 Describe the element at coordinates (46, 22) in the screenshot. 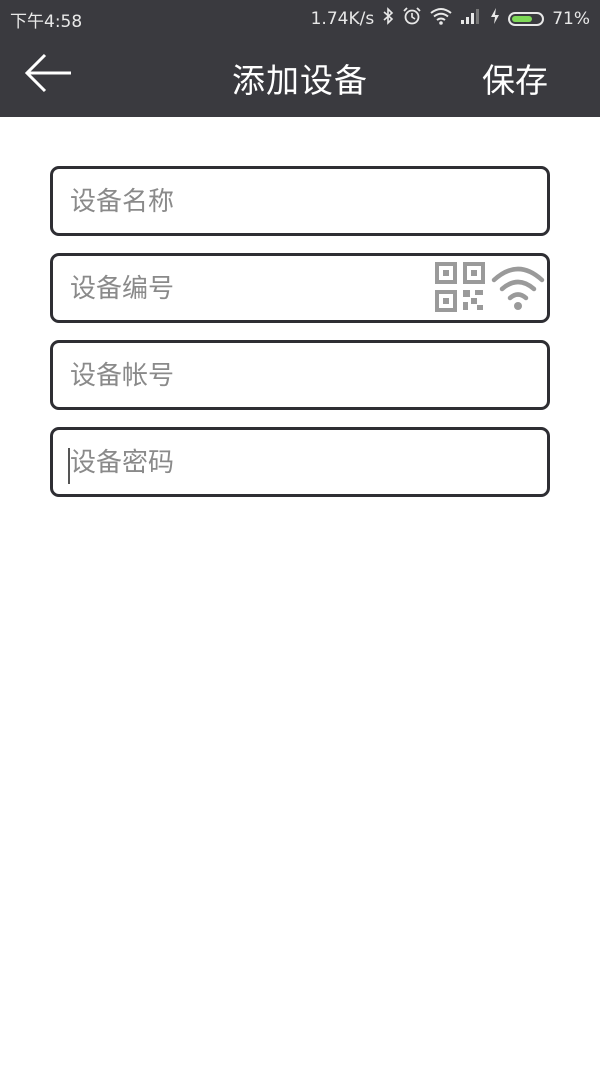

I see `status-time: 下午4:58` at that location.